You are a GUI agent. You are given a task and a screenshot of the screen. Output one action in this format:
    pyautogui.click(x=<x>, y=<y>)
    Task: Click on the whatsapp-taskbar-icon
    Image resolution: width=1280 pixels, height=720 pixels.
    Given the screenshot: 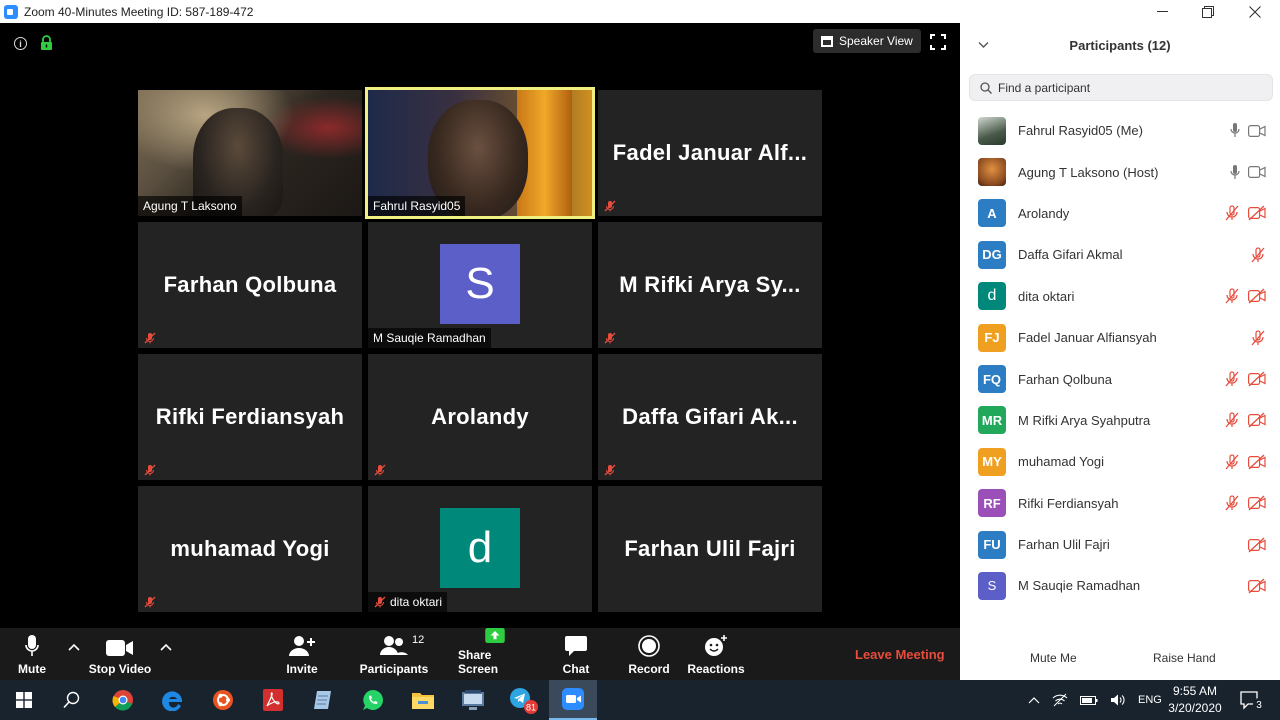 What is the action you would take?
    pyautogui.click(x=373, y=700)
    